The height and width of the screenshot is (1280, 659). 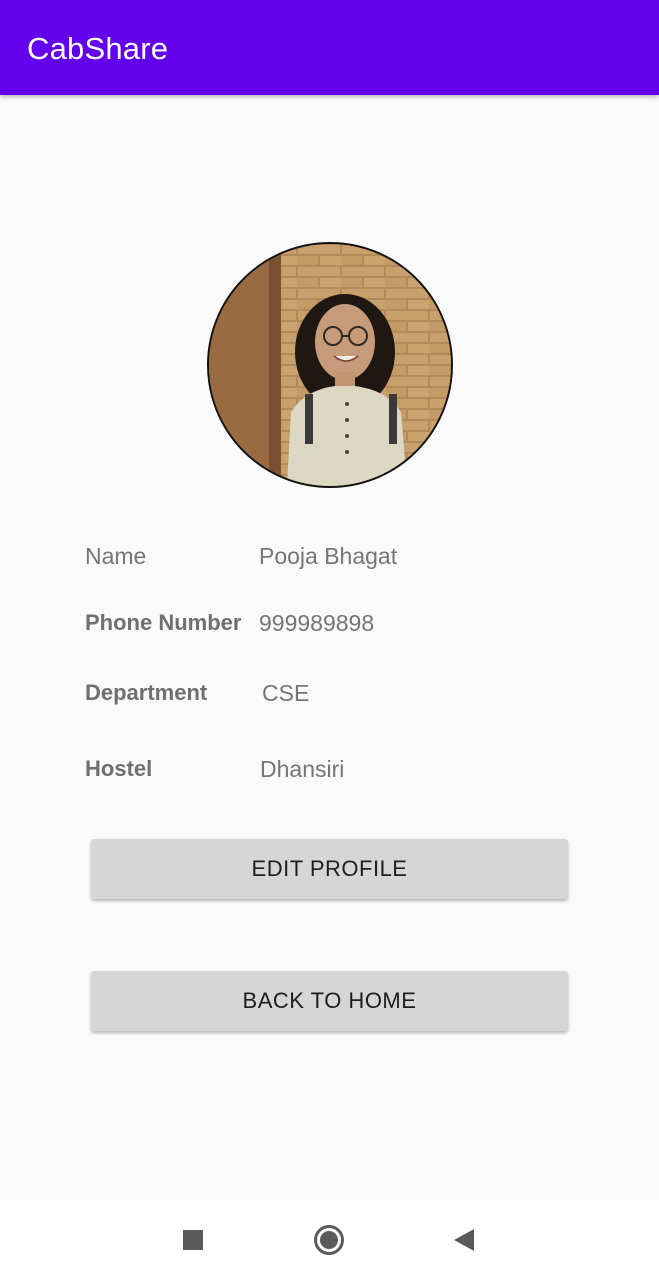 I want to click on phone-number-label: Phone Number, so click(x=163, y=622).